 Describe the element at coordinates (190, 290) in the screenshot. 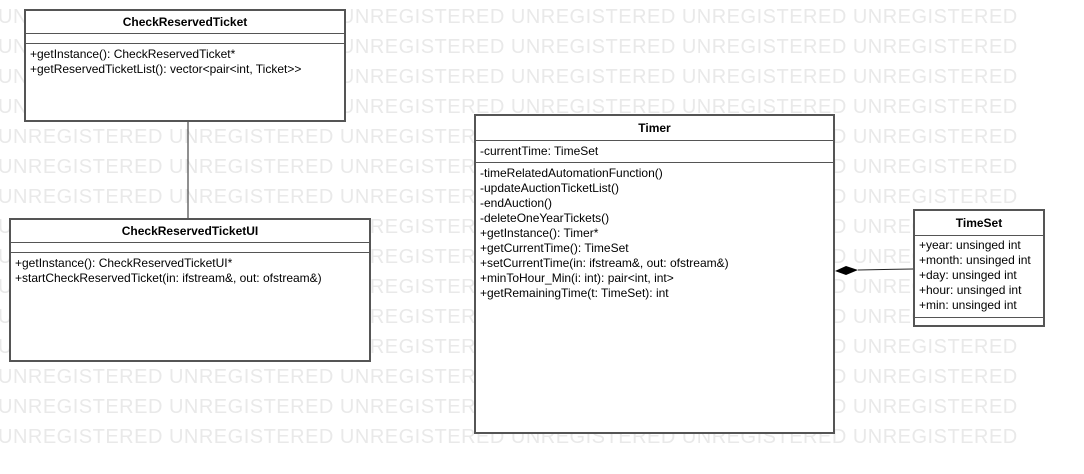

I see `class-check-reserved-ticket-ui: CheckReservedTicketUI +getInstance()` at that location.